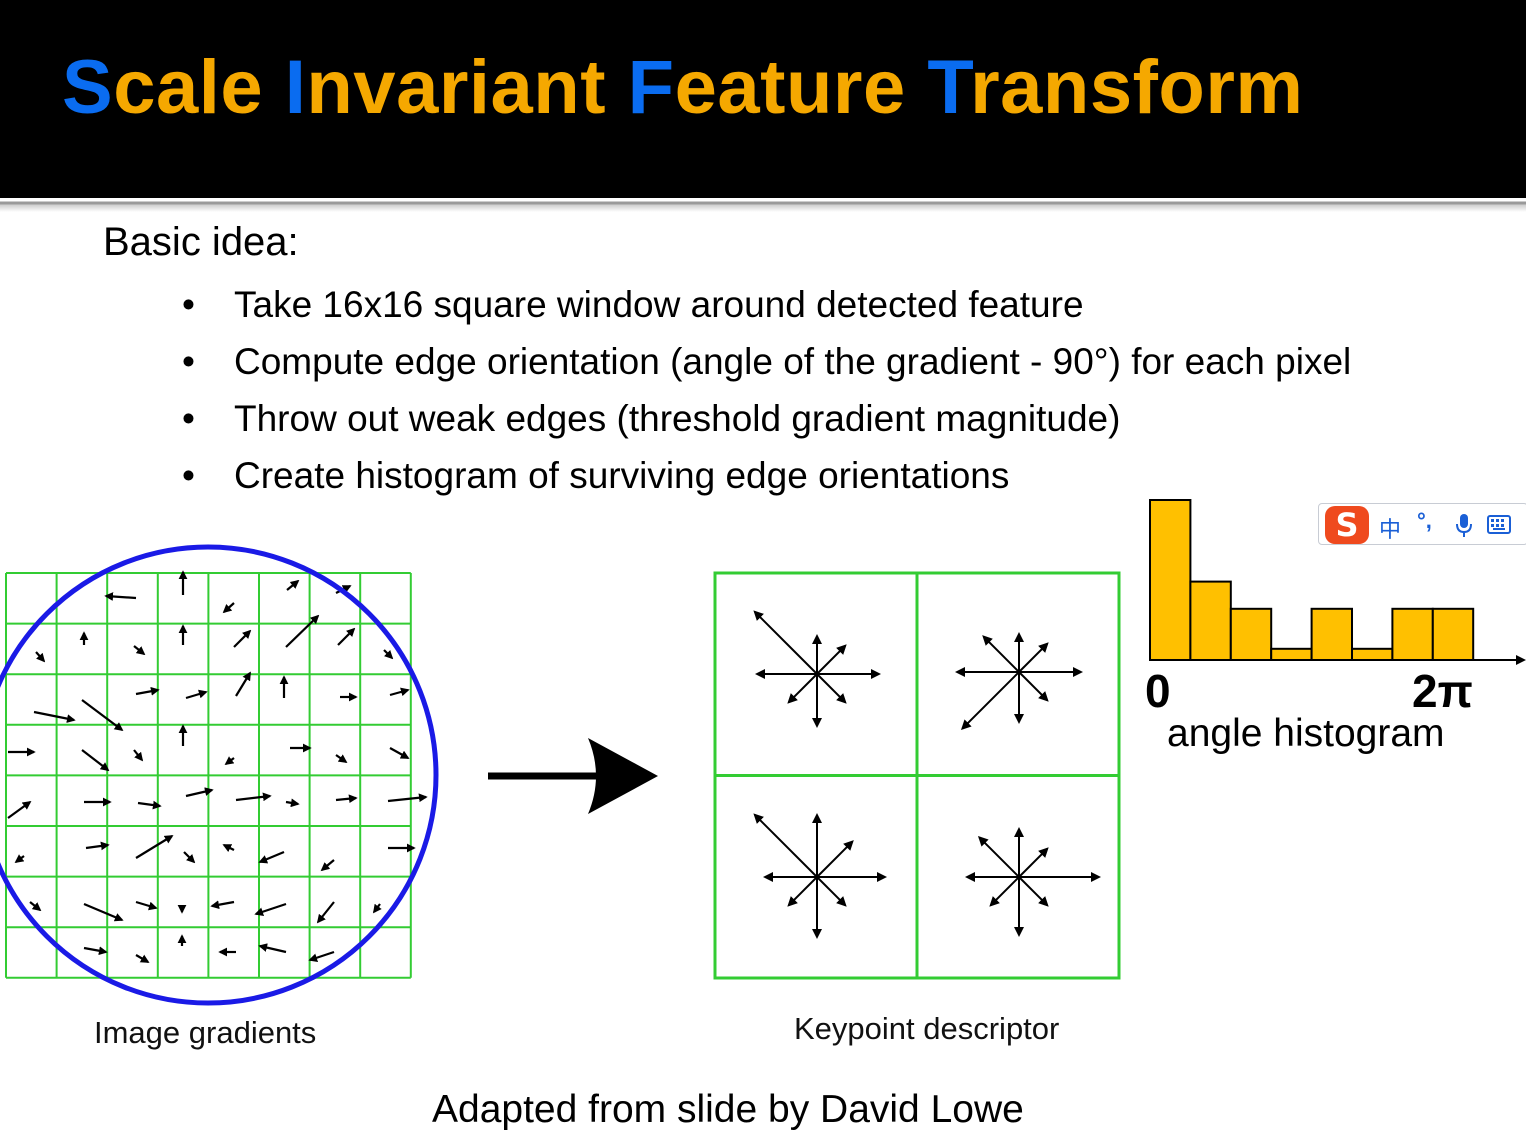  What do you see at coordinates (1390, 528) in the screenshot?
I see `ime-language-toggle: 中` at bounding box center [1390, 528].